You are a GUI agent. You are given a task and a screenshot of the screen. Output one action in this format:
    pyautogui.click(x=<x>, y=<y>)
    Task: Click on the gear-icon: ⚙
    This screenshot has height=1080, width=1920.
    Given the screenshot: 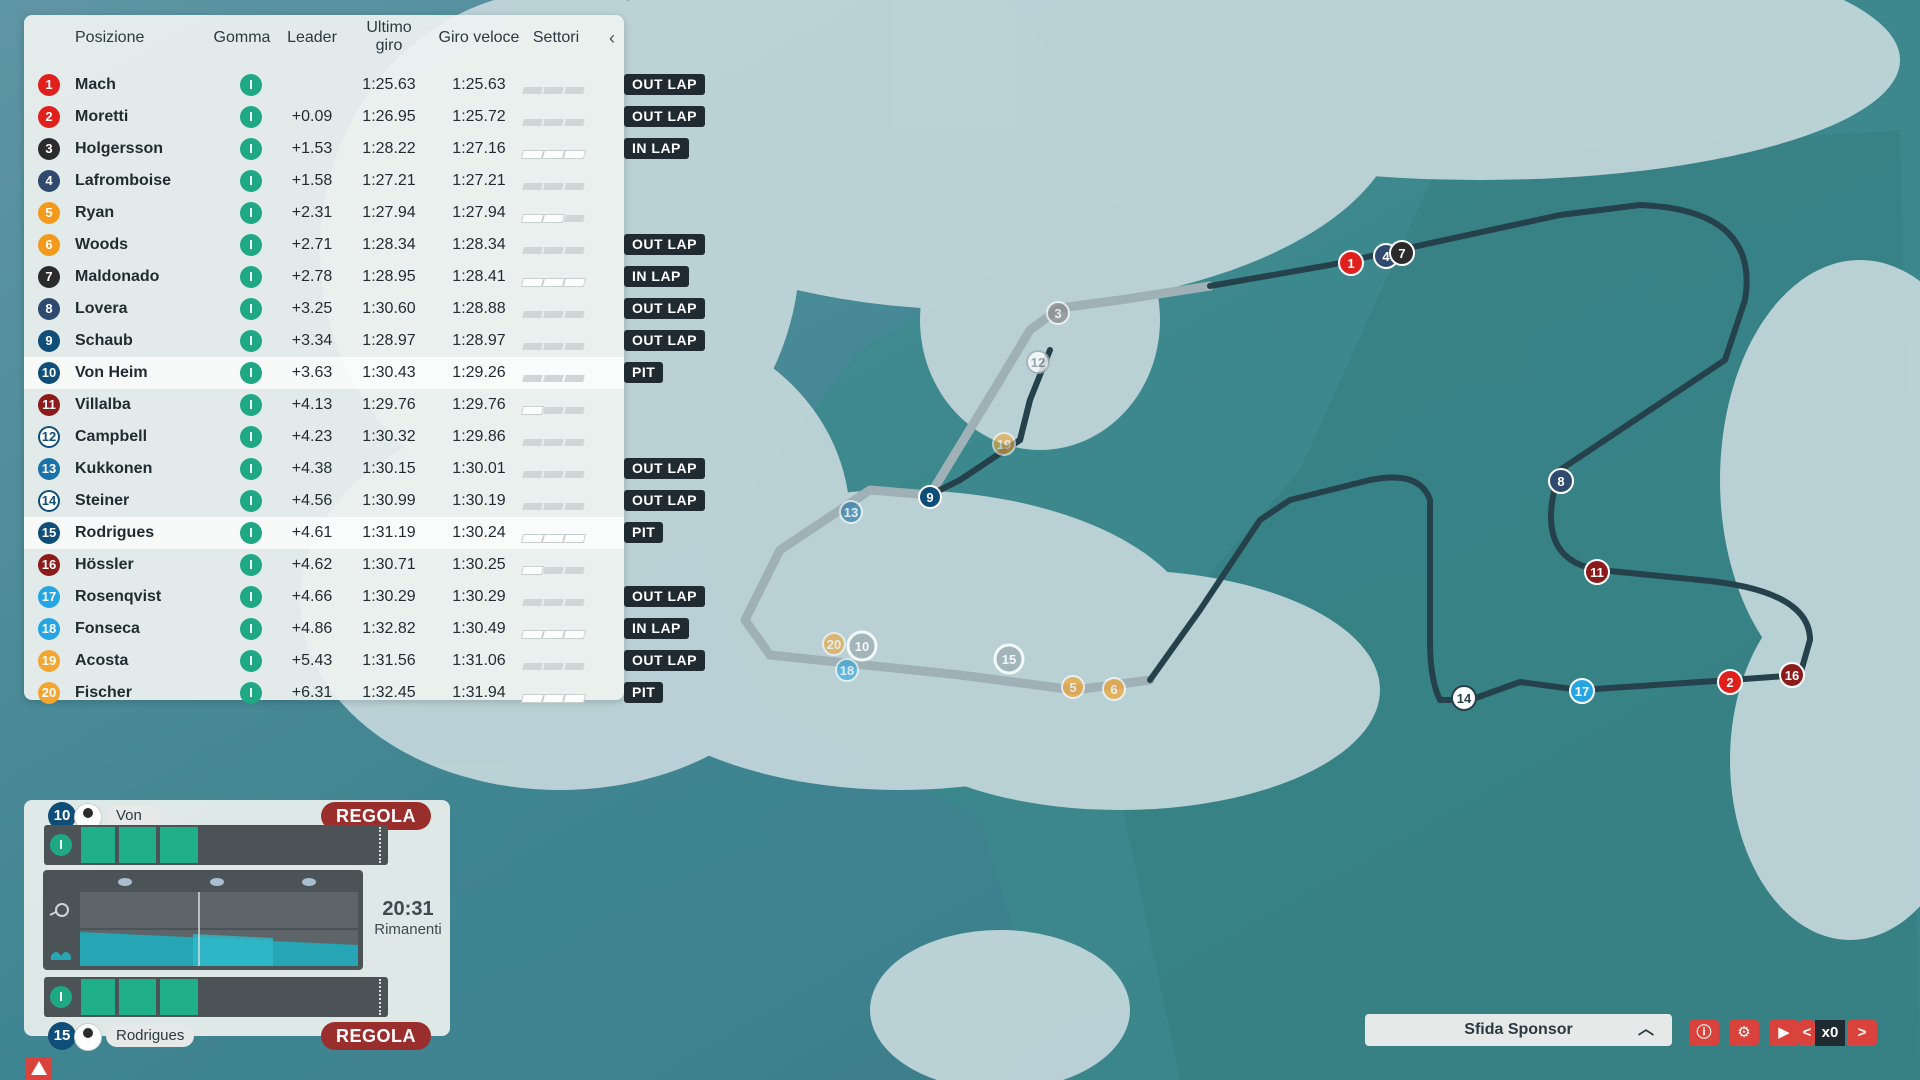 What is the action you would take?
    pyautogui.click(x=1744, y=1033)
    